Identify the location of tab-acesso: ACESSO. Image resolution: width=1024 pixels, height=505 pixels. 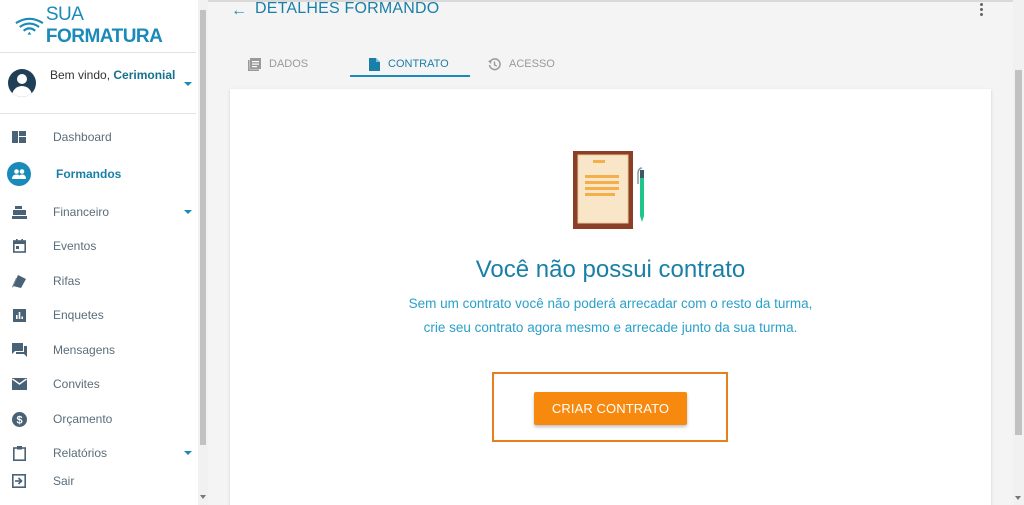
(521, 64).